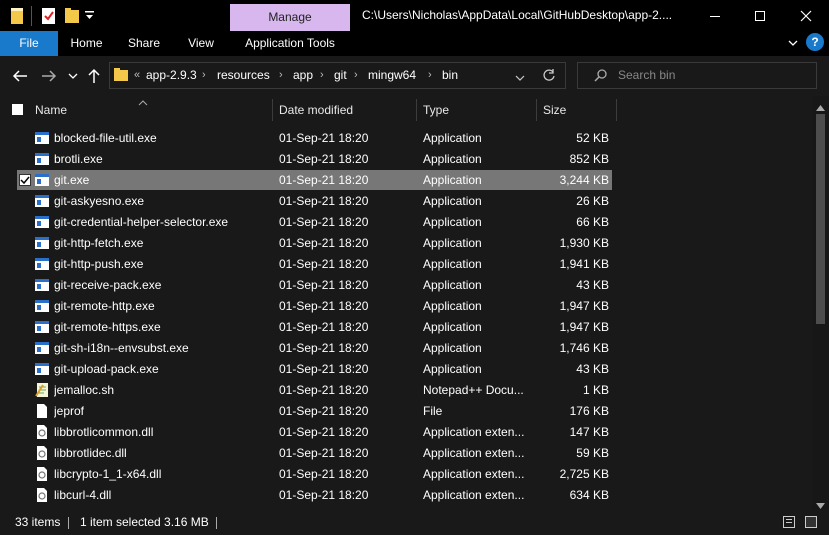 The width and height of the screenshot is (829, 535). What do you see at coordinates (549, 76) in the screenshot?
I see `refresh-icon` at bounding box center [549, 76].